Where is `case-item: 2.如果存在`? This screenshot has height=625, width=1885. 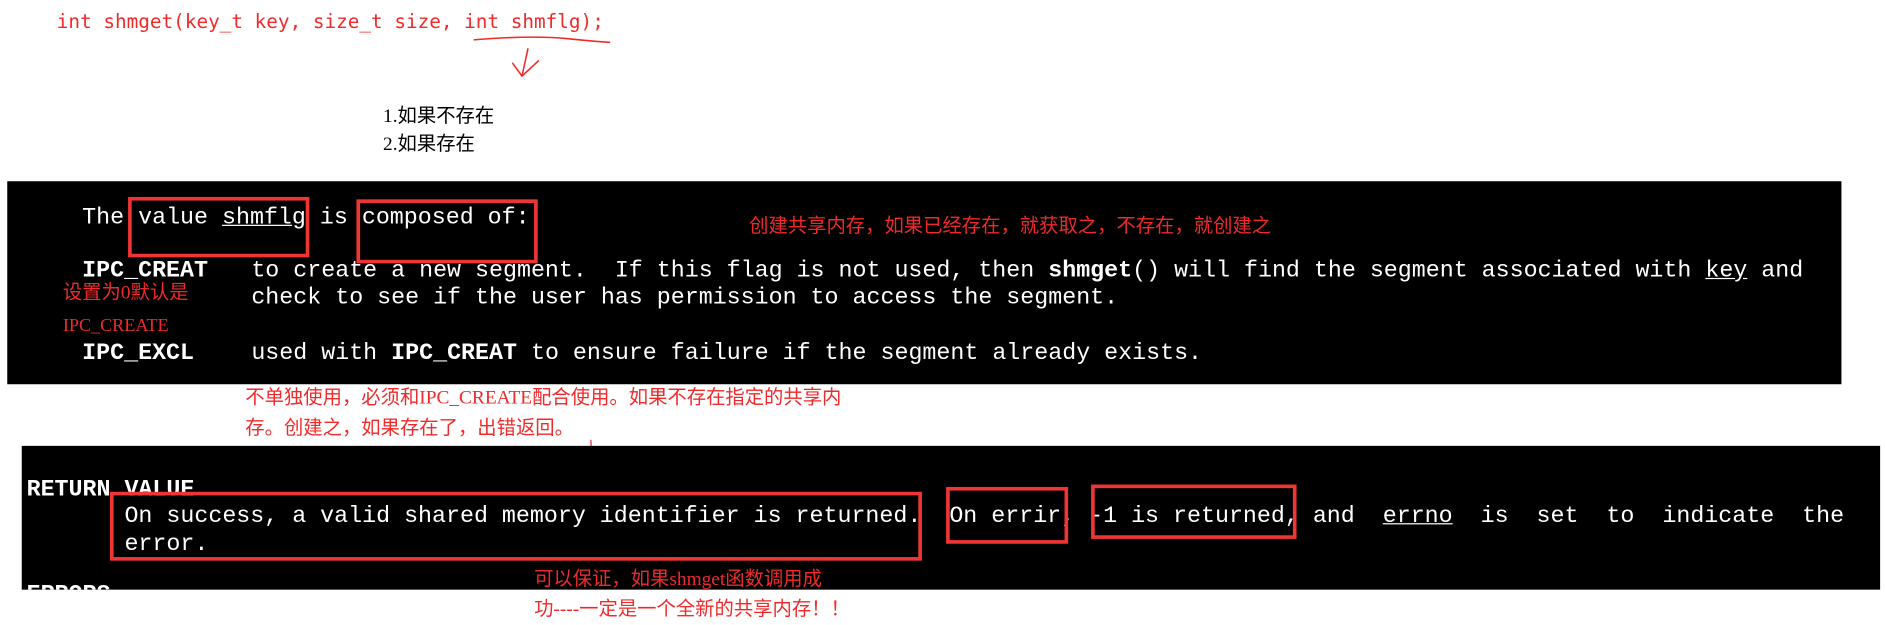 case-item: 2.如果存在 is located at coordinates (429, 144).